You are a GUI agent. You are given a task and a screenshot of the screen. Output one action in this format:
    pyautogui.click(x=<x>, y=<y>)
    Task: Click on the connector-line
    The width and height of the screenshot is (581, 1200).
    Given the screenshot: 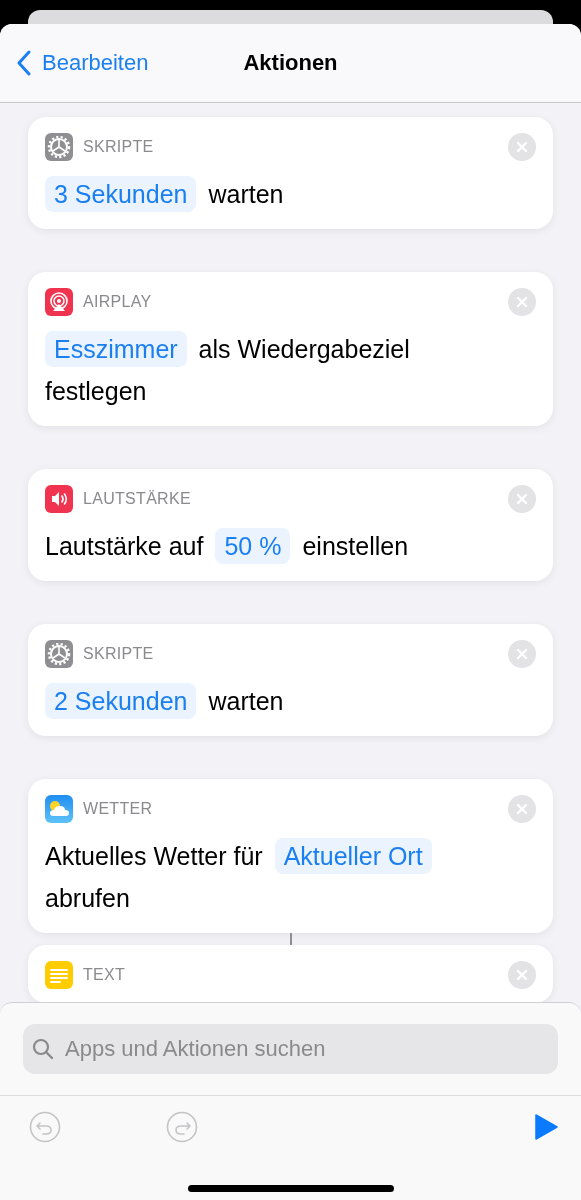 What is the action you would take?
    pyautogui.click(x=290, y=939)
    